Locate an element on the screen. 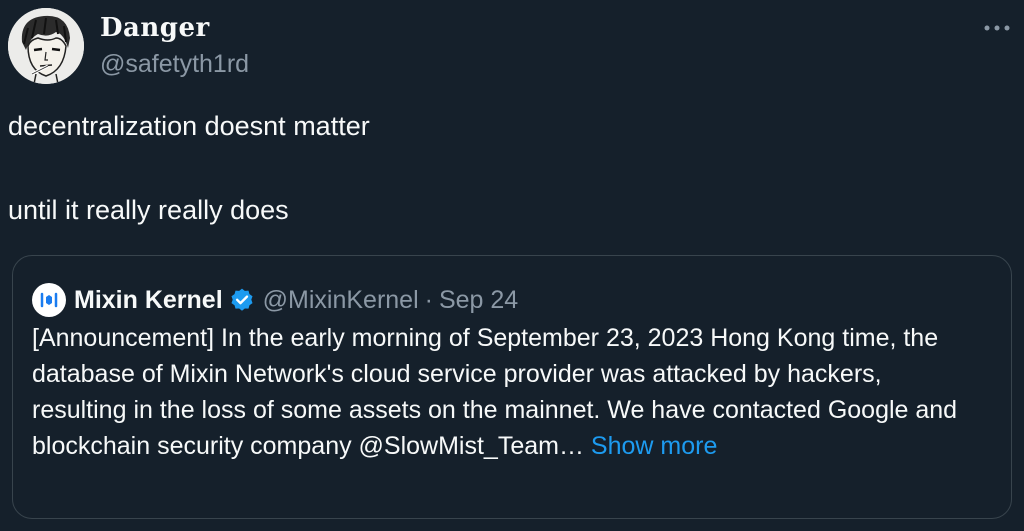  tweet-text-line: decentralization doesnt matter is located at coordinates (189, 126).